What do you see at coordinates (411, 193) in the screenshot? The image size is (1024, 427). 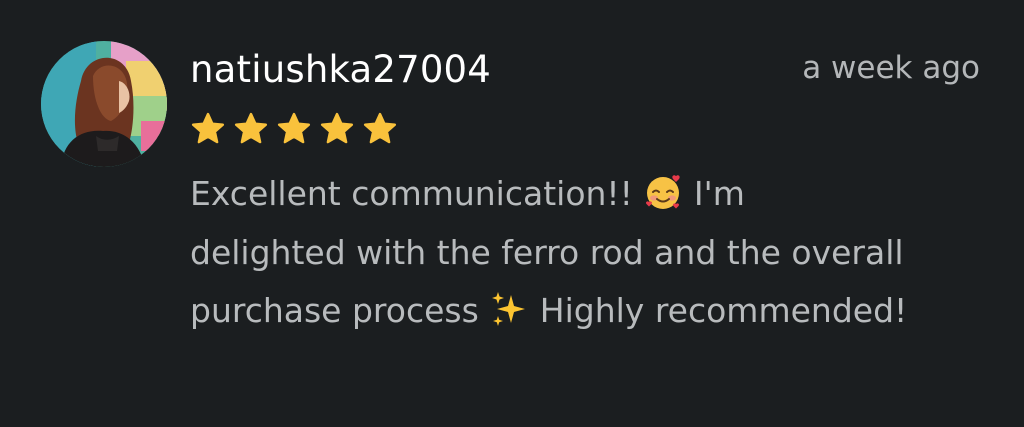 I see `review-text-part1: Excellent communication!!` at bounding box center [411, 193].